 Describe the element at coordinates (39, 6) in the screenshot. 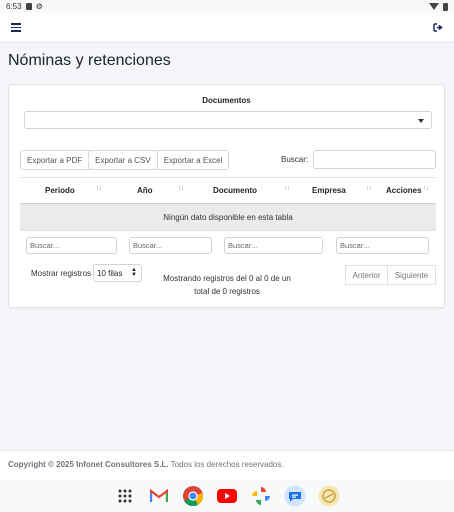

I see `settings-status-icon: ⚙` at that location.